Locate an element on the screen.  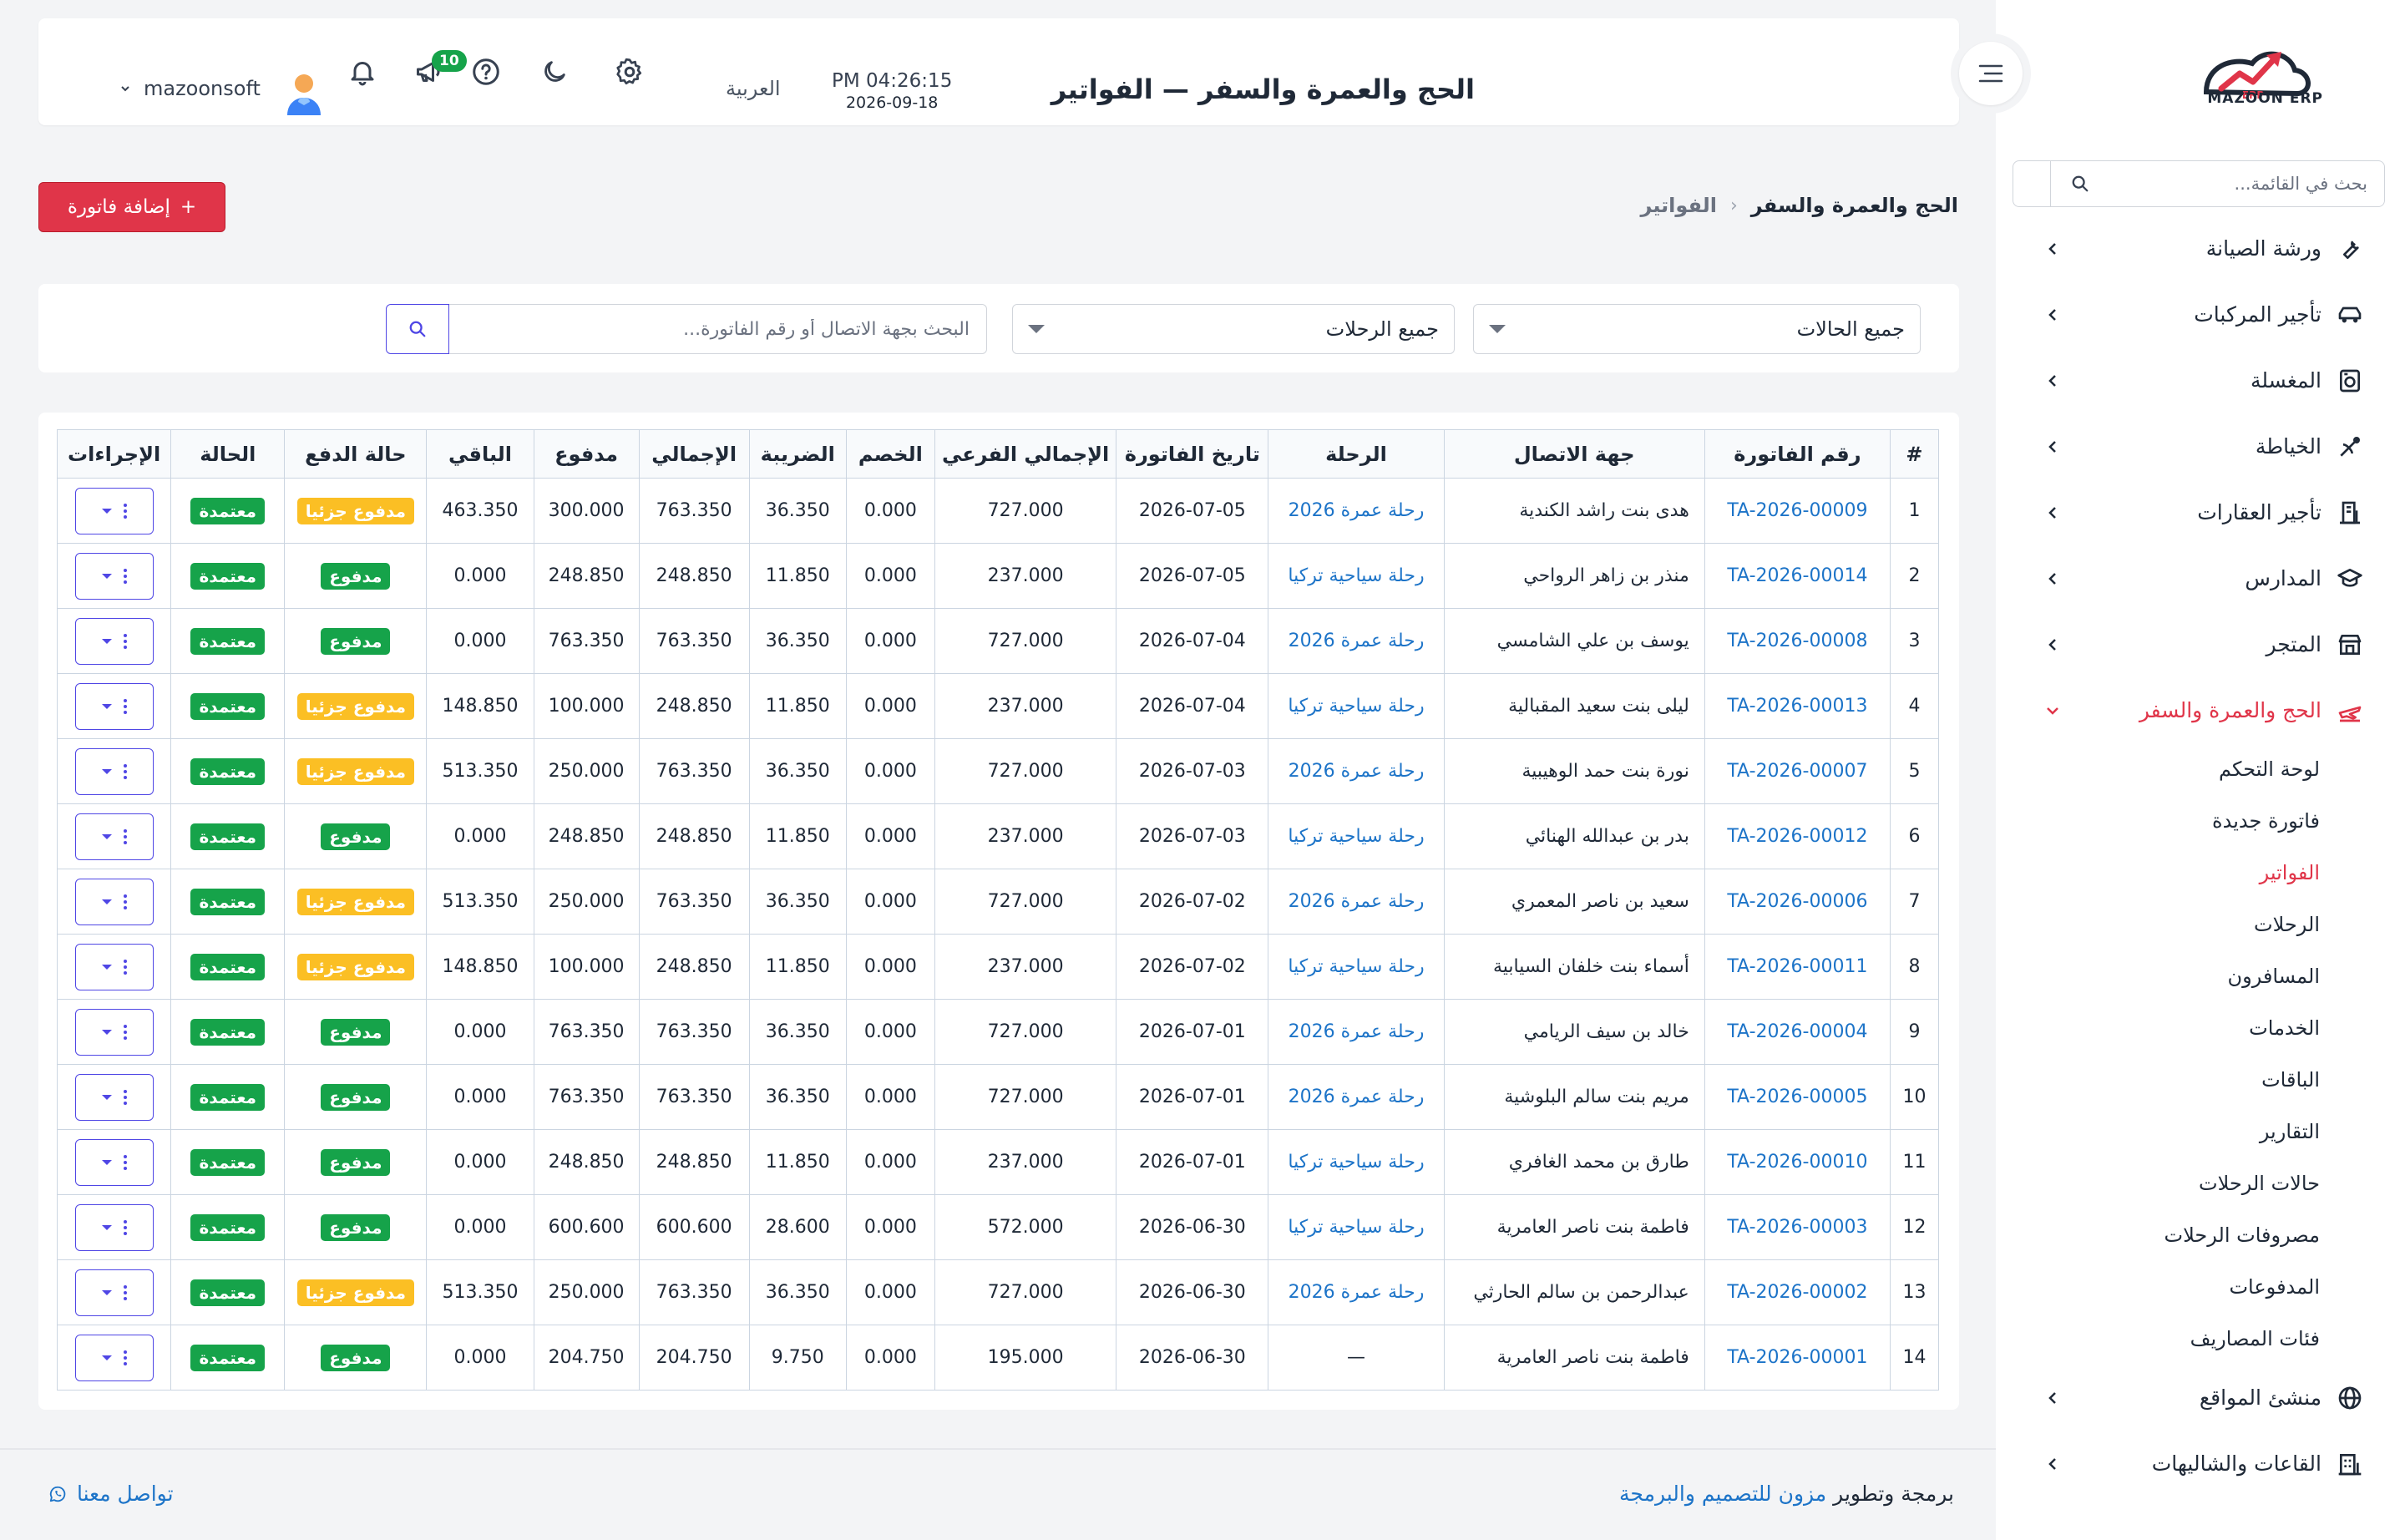
search-button is located at coordinates (417, 329).